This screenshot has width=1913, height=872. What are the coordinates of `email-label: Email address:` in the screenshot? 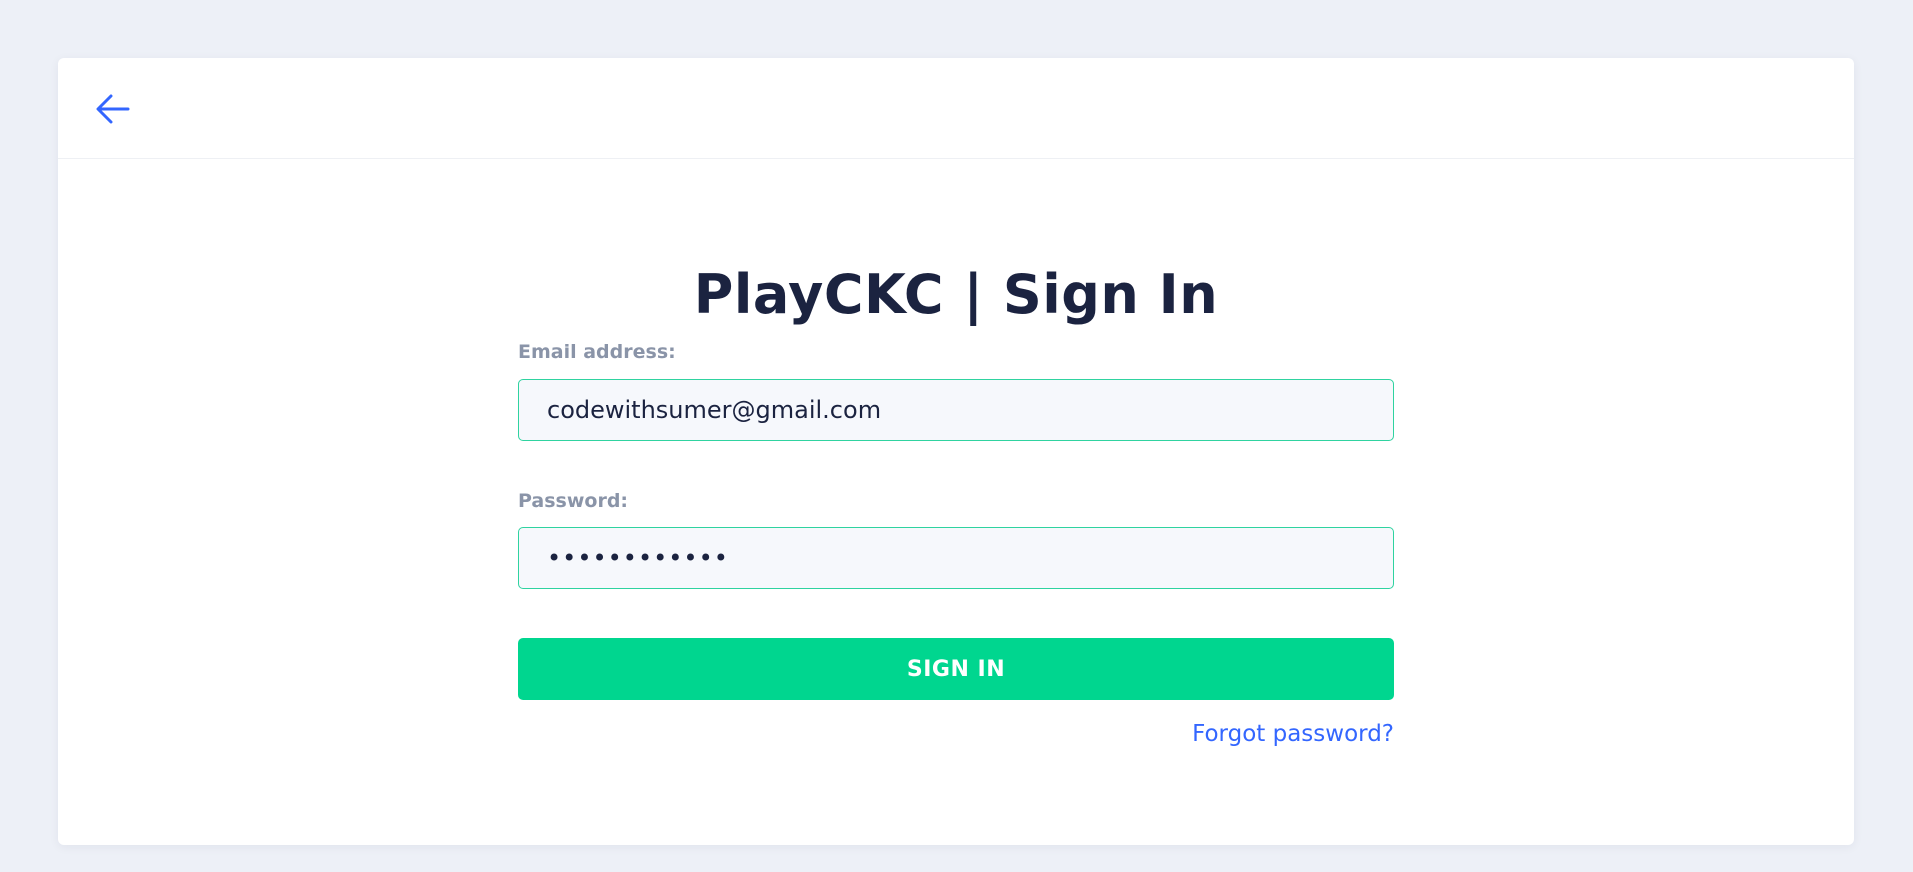 It's located at (597, 352).